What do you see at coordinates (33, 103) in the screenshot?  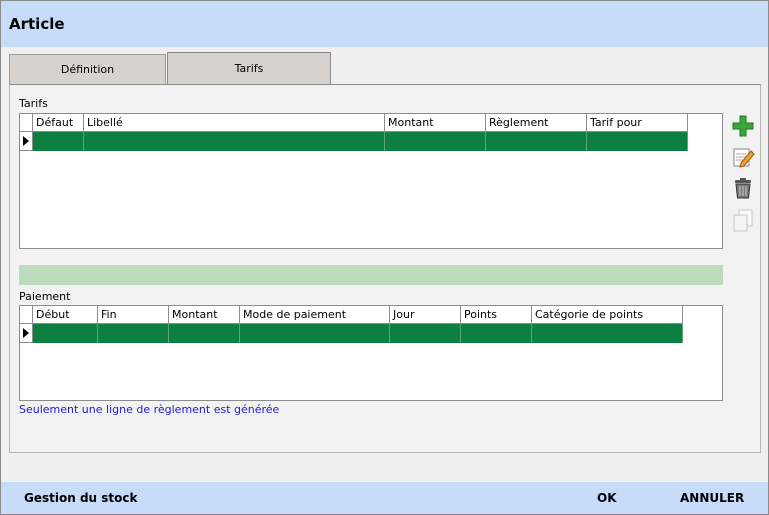 I see `tarifs-section-label: Tarifs` at bounding box center [33, 103].